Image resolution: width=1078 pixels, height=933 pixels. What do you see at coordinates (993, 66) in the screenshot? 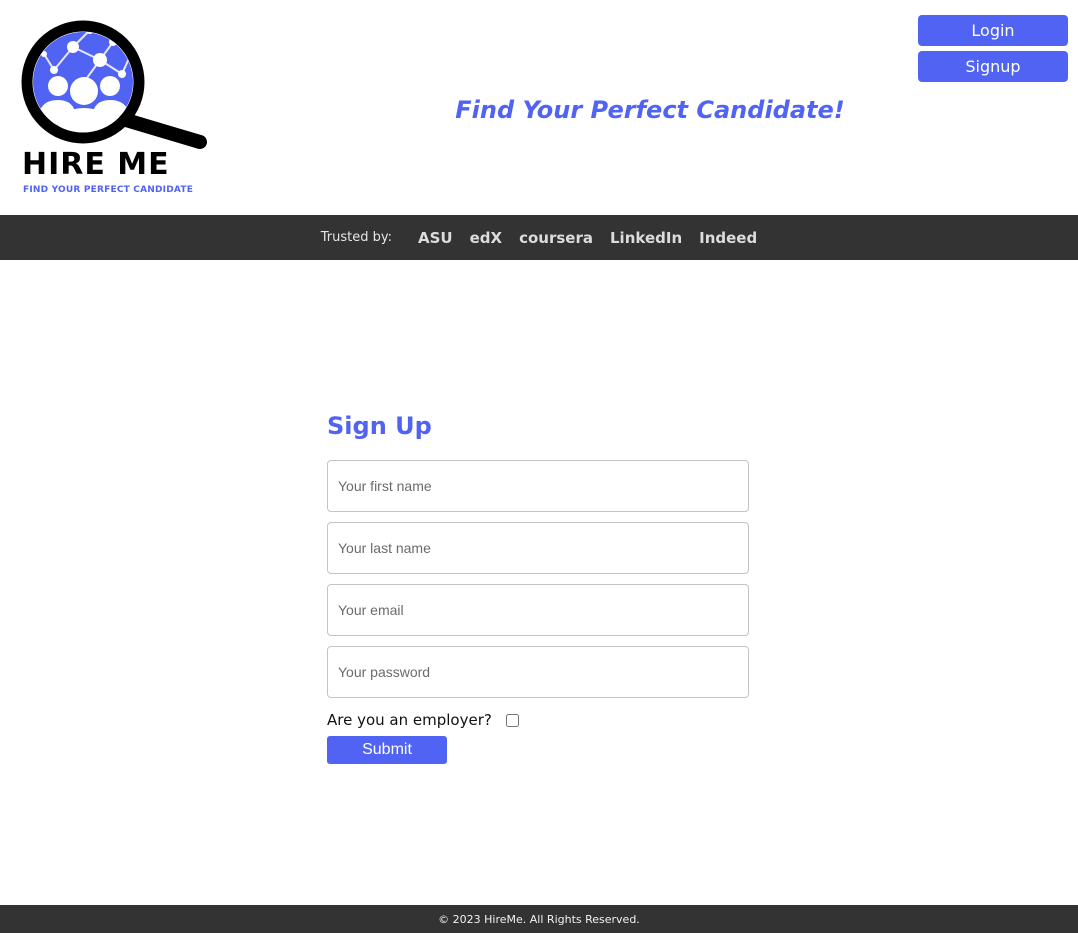
I see `signup-button: Signup` at bounding box center [993, 66].